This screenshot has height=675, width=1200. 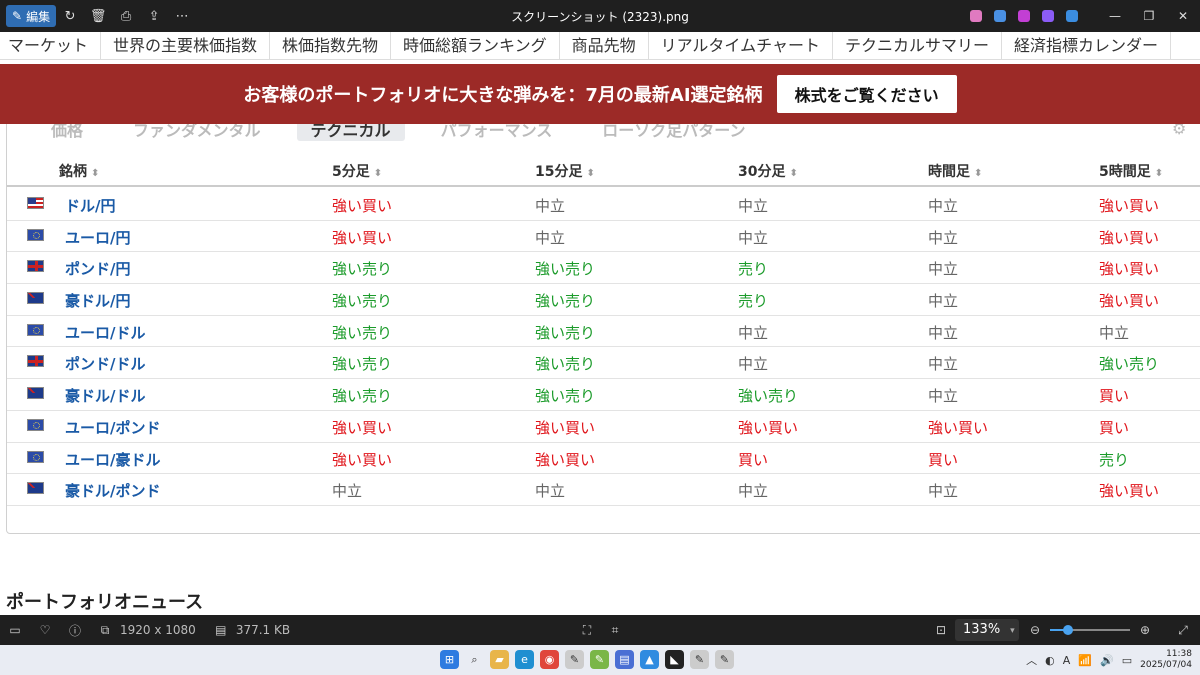 I want to click on filmstrip-icon: ▭, so click(x=15, y=630).